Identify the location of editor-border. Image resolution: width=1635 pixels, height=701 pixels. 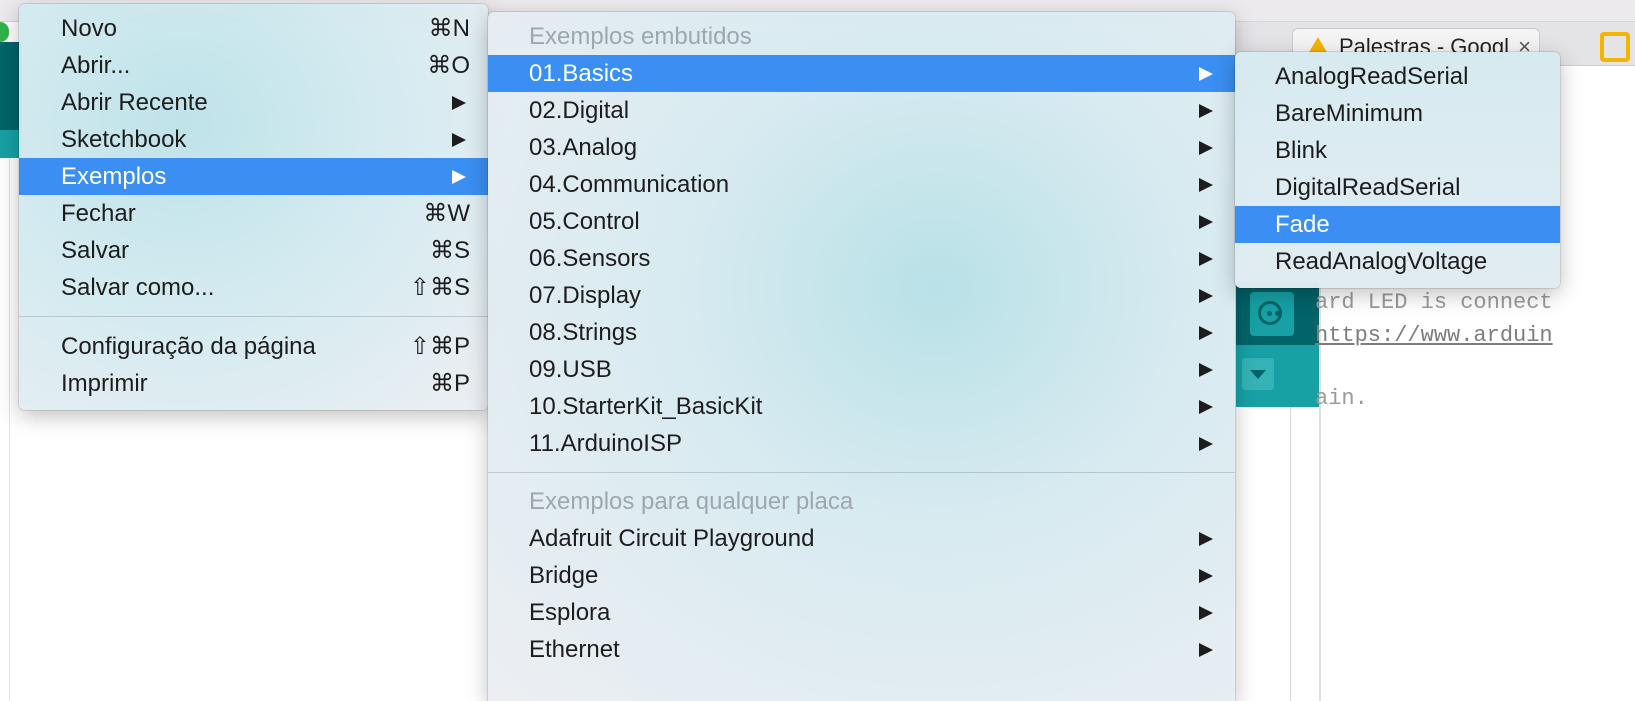
(1290, 554).